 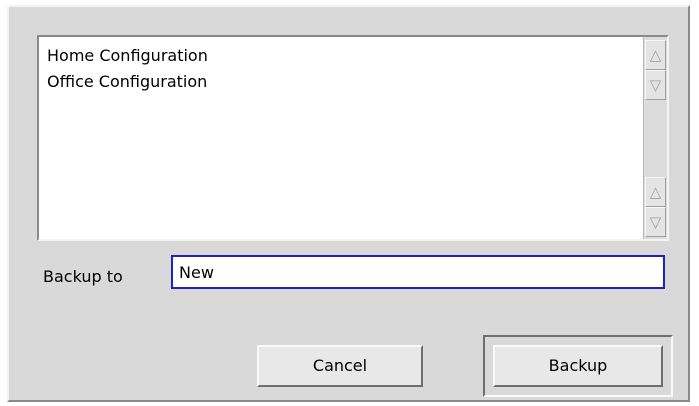 I want to click on list-items: Home Configuration Office Configuration, so click(x=342, y=69).